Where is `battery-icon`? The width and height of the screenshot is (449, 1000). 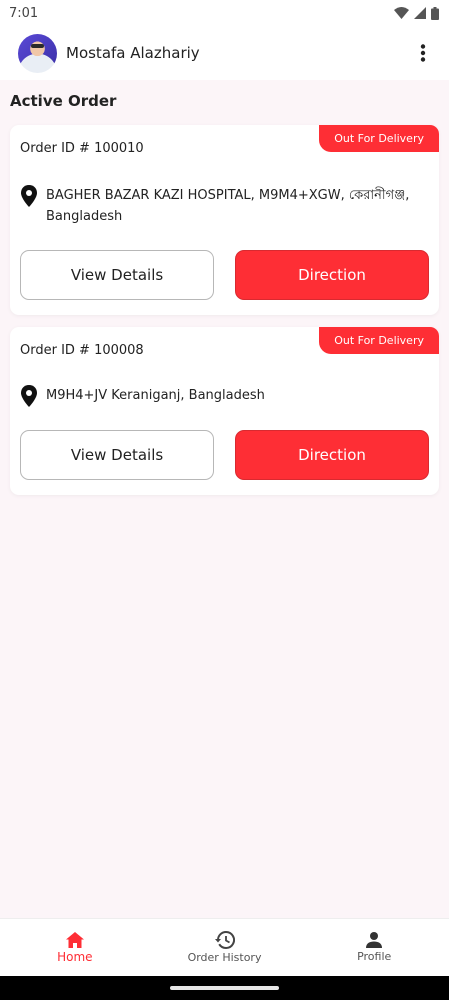 battery-icon is located at coordinates (435, 13).